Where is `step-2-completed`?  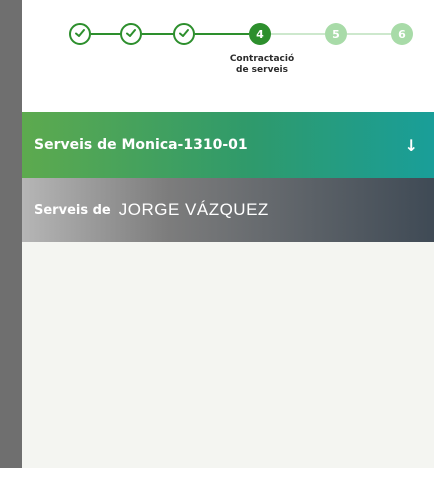
step-2-completed is located at coordinates (131, 34).